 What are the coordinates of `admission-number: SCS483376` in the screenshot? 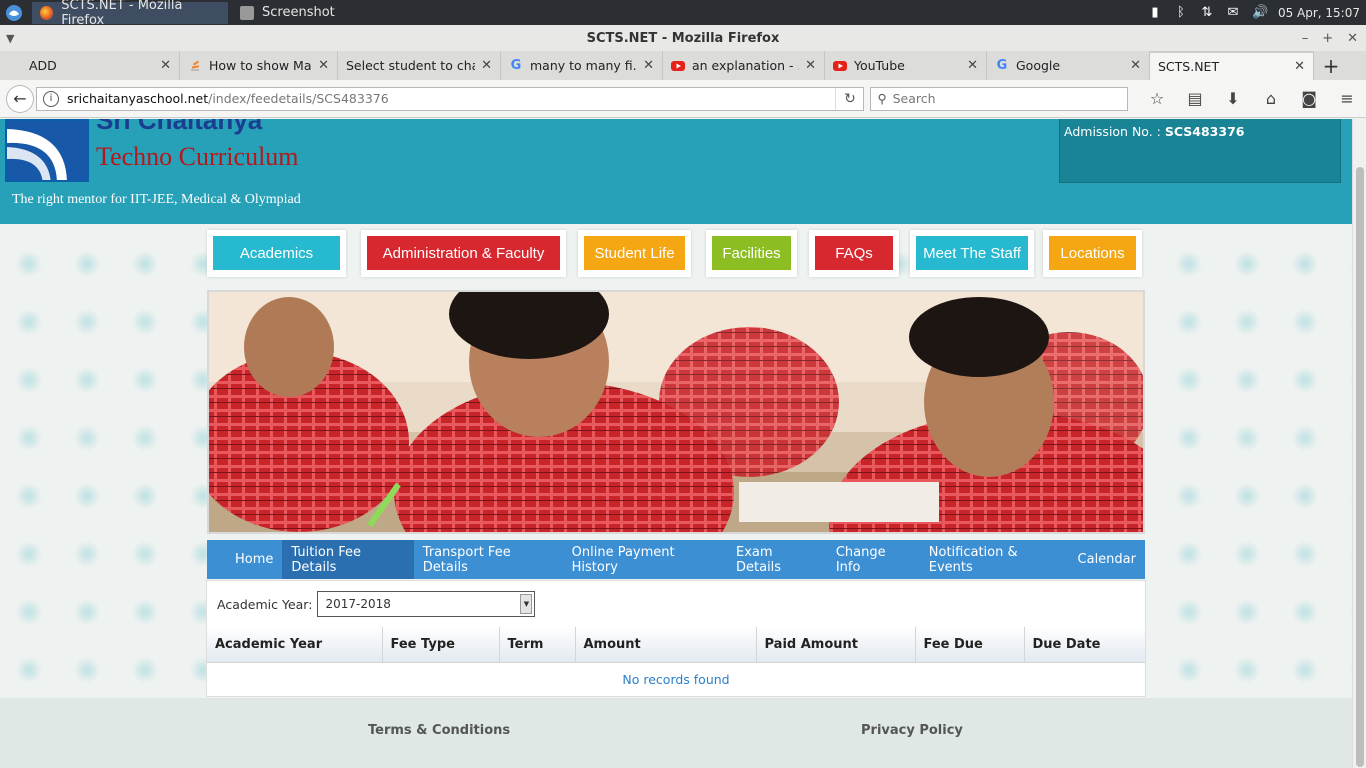 It's located at (1204, 131).